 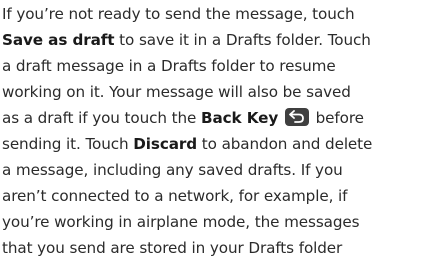 What do you see at coordinates (165, 144) in the screenshot?
I see `discard-term: Discard` at bounding box center [165, 144].